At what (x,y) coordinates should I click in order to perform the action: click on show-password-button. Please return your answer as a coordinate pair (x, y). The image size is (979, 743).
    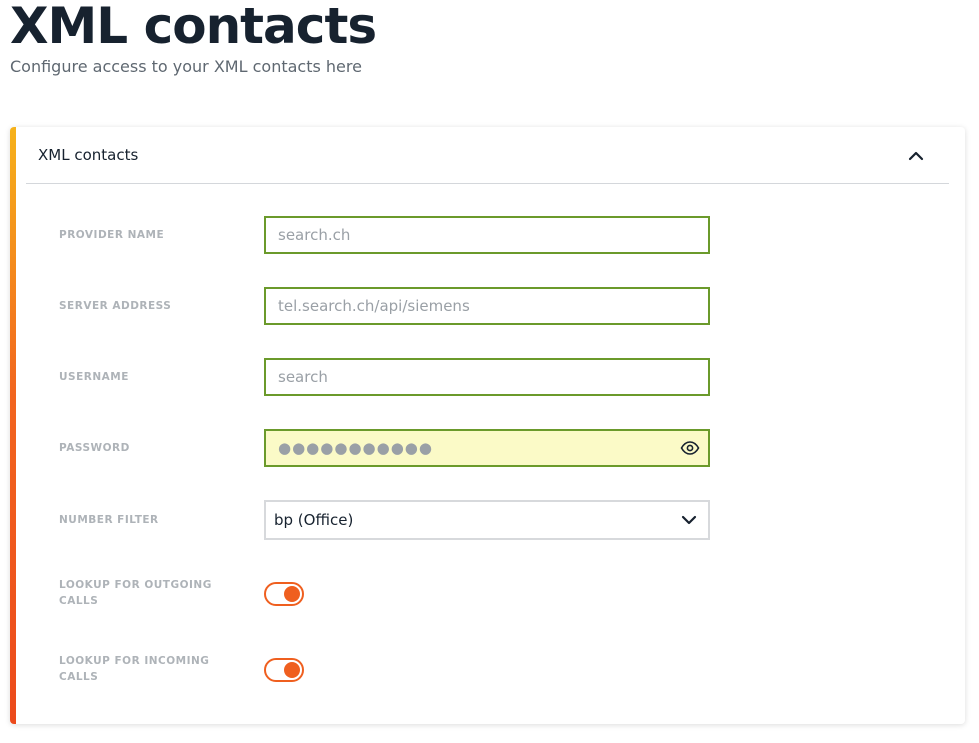
    Looking at the image, I should click on (690, 448).